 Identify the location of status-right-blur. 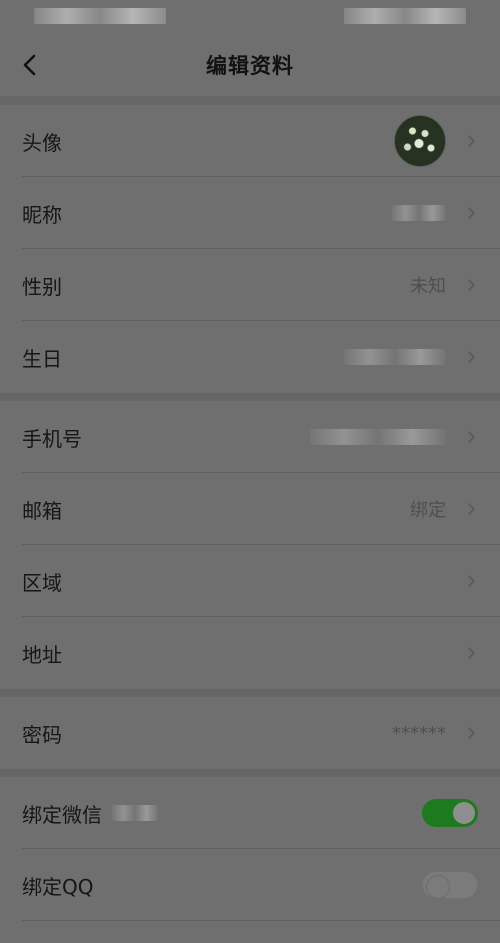
(405, 16).